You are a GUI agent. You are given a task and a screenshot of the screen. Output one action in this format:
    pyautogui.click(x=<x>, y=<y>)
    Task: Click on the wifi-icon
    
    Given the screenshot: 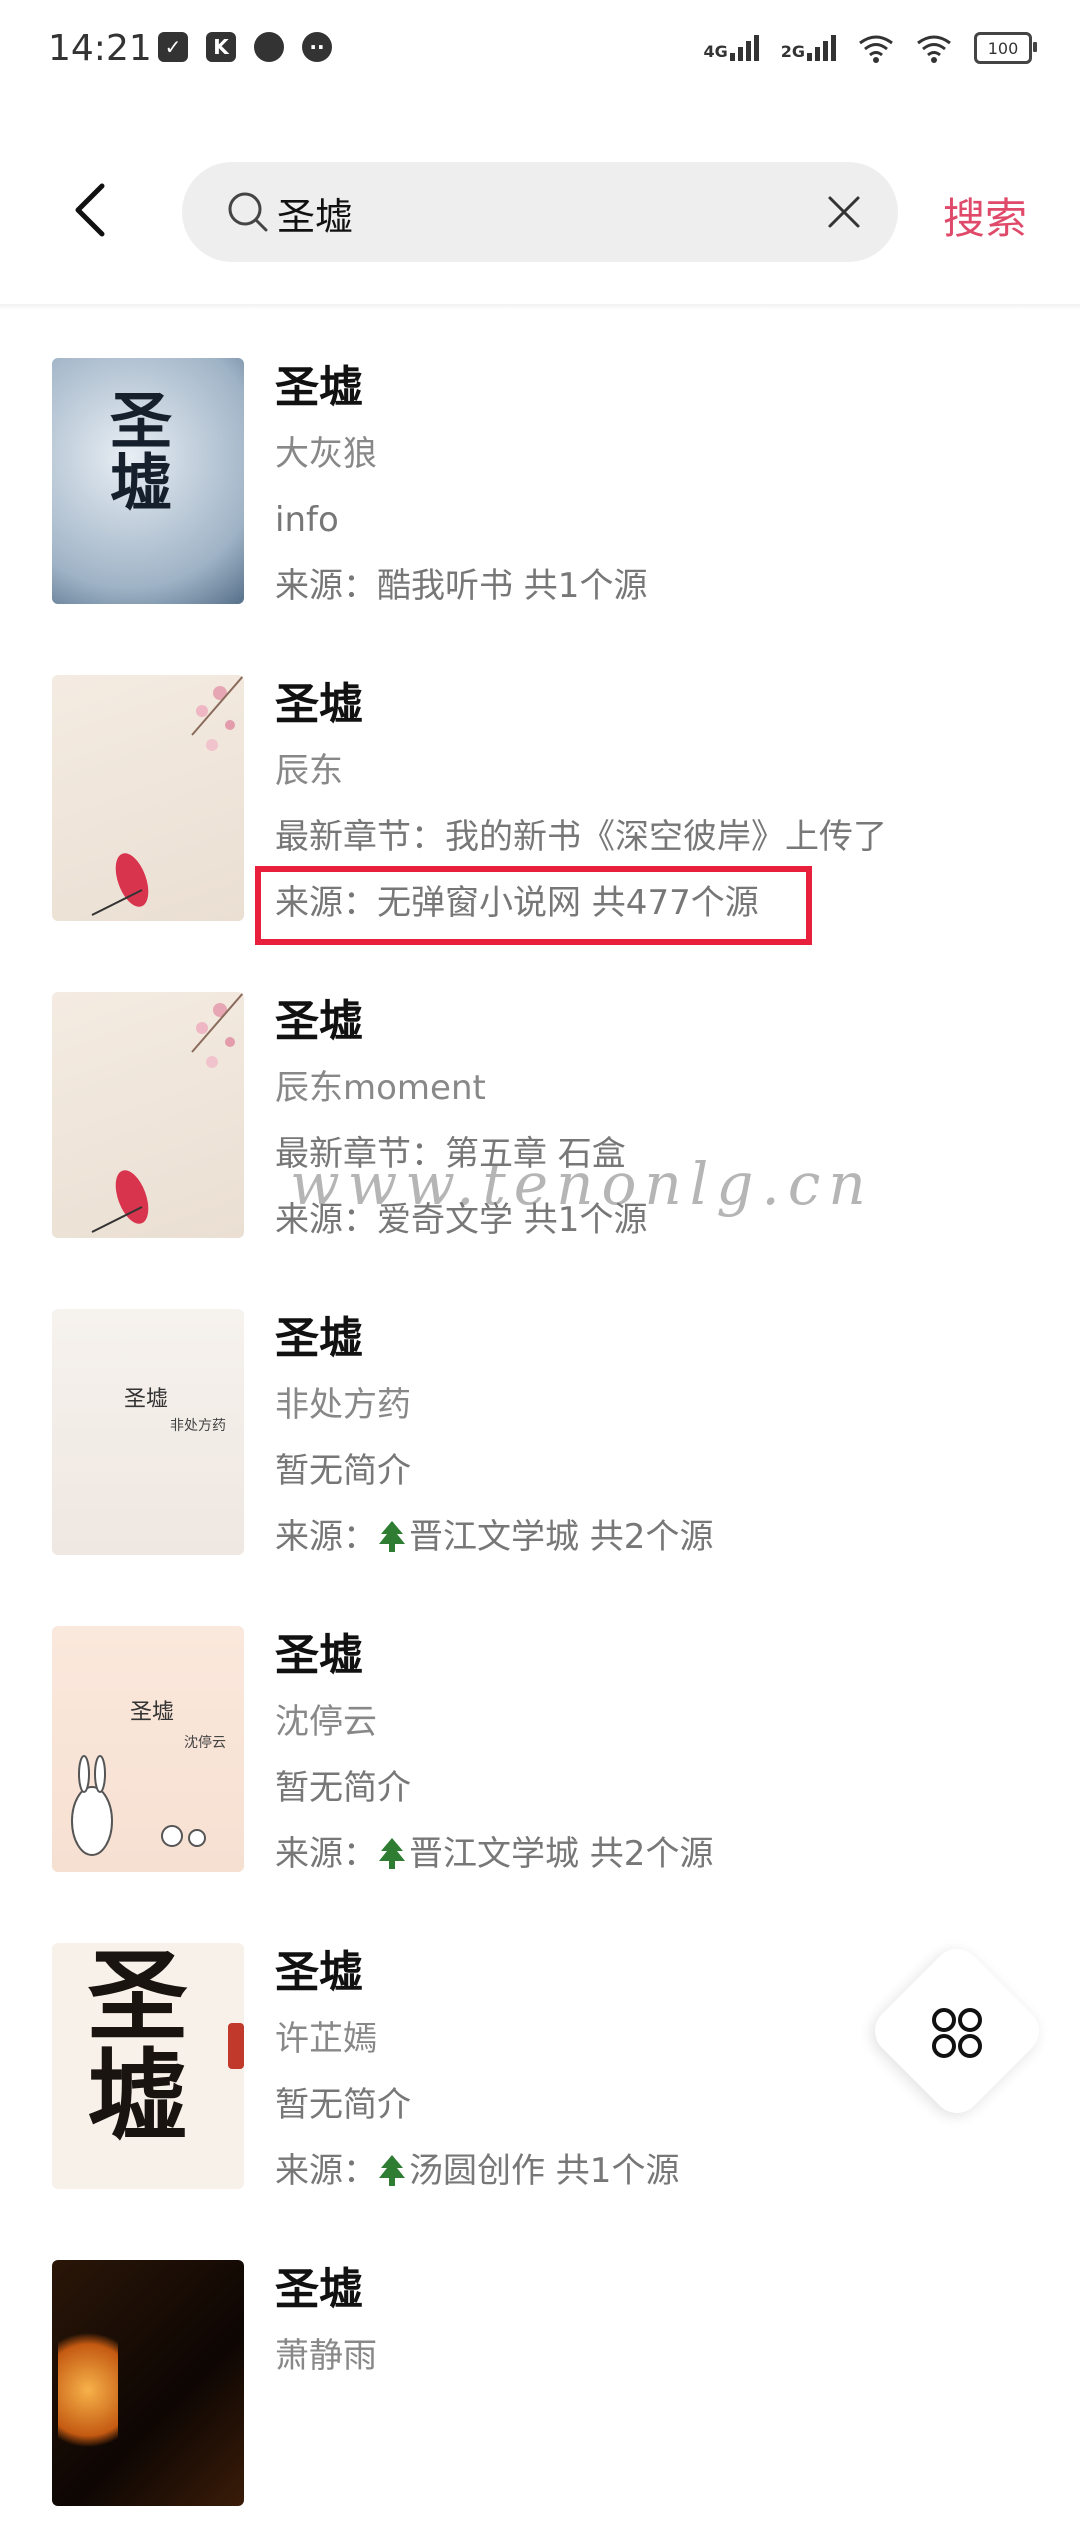 What is the action you would take?
    pyautogui.click(x=934, y=49)
    